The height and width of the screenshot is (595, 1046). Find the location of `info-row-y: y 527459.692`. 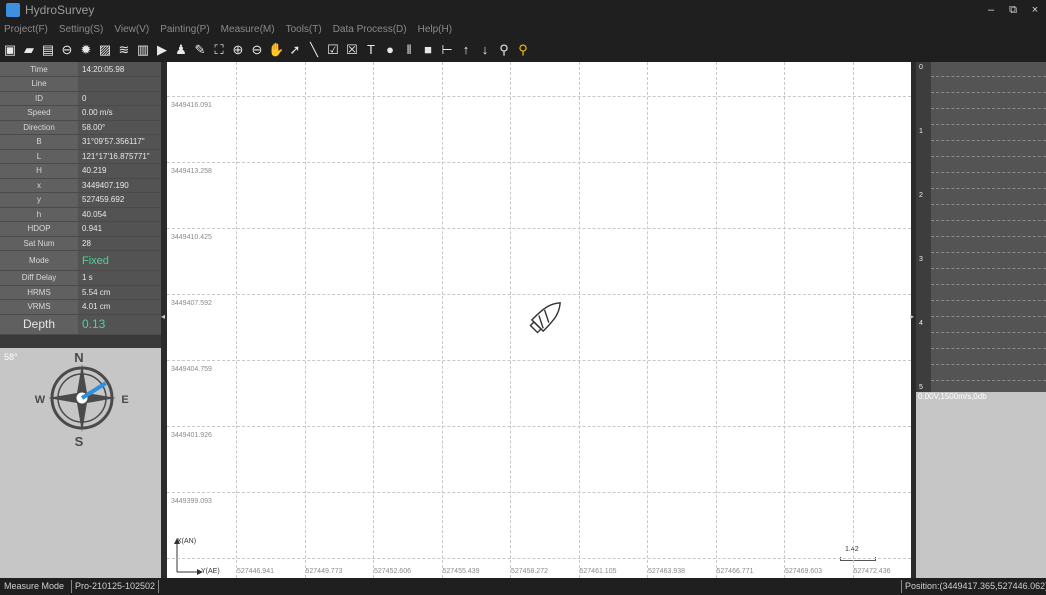

info-row-y: y 527459.692 is located at coordinates (80, 200).